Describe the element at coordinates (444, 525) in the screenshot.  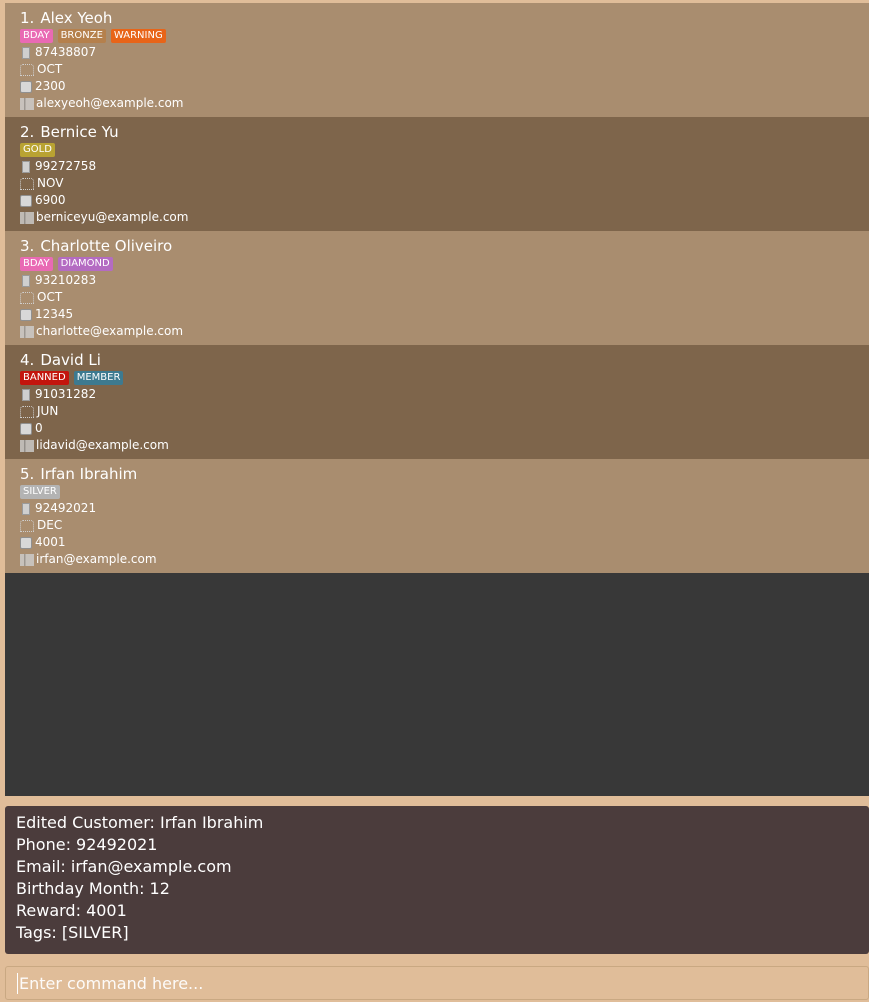
I see `birthday-field: DEC` at that location.